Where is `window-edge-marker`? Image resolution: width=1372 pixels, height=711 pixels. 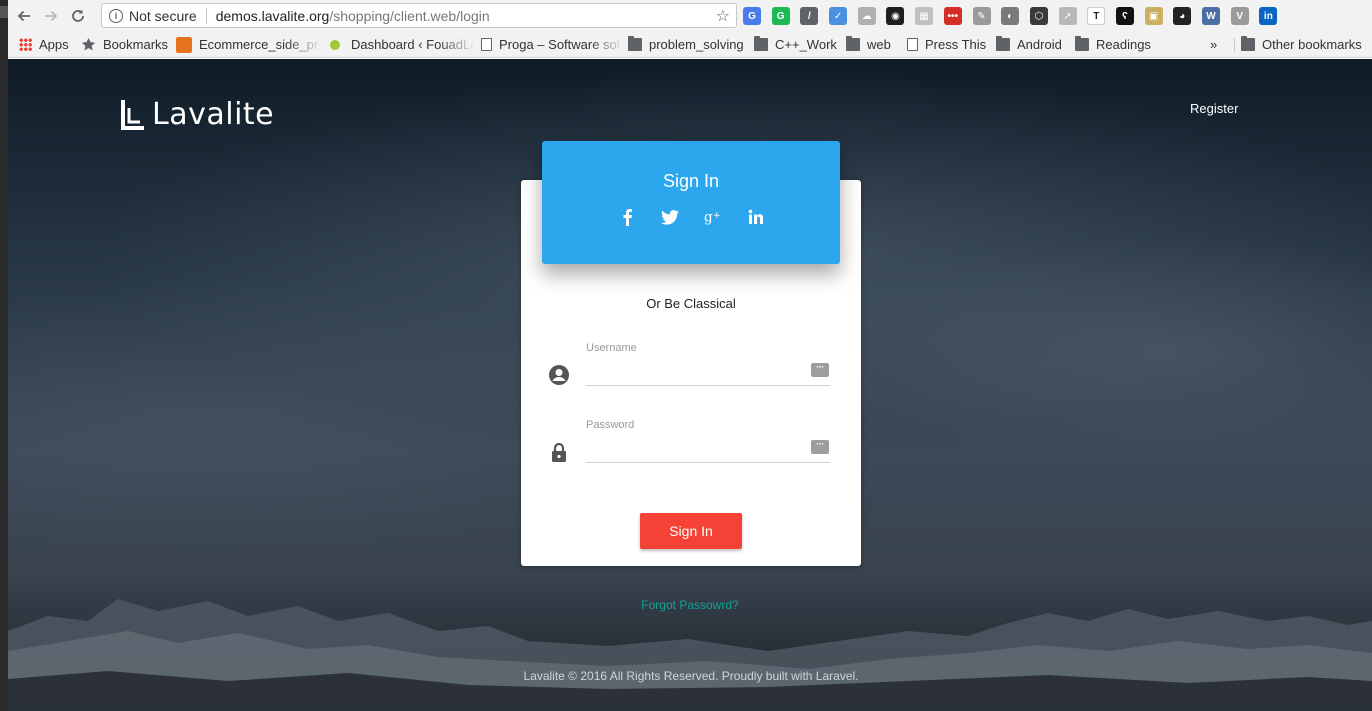 window-edge-marker is located at coordinates (4, 12).